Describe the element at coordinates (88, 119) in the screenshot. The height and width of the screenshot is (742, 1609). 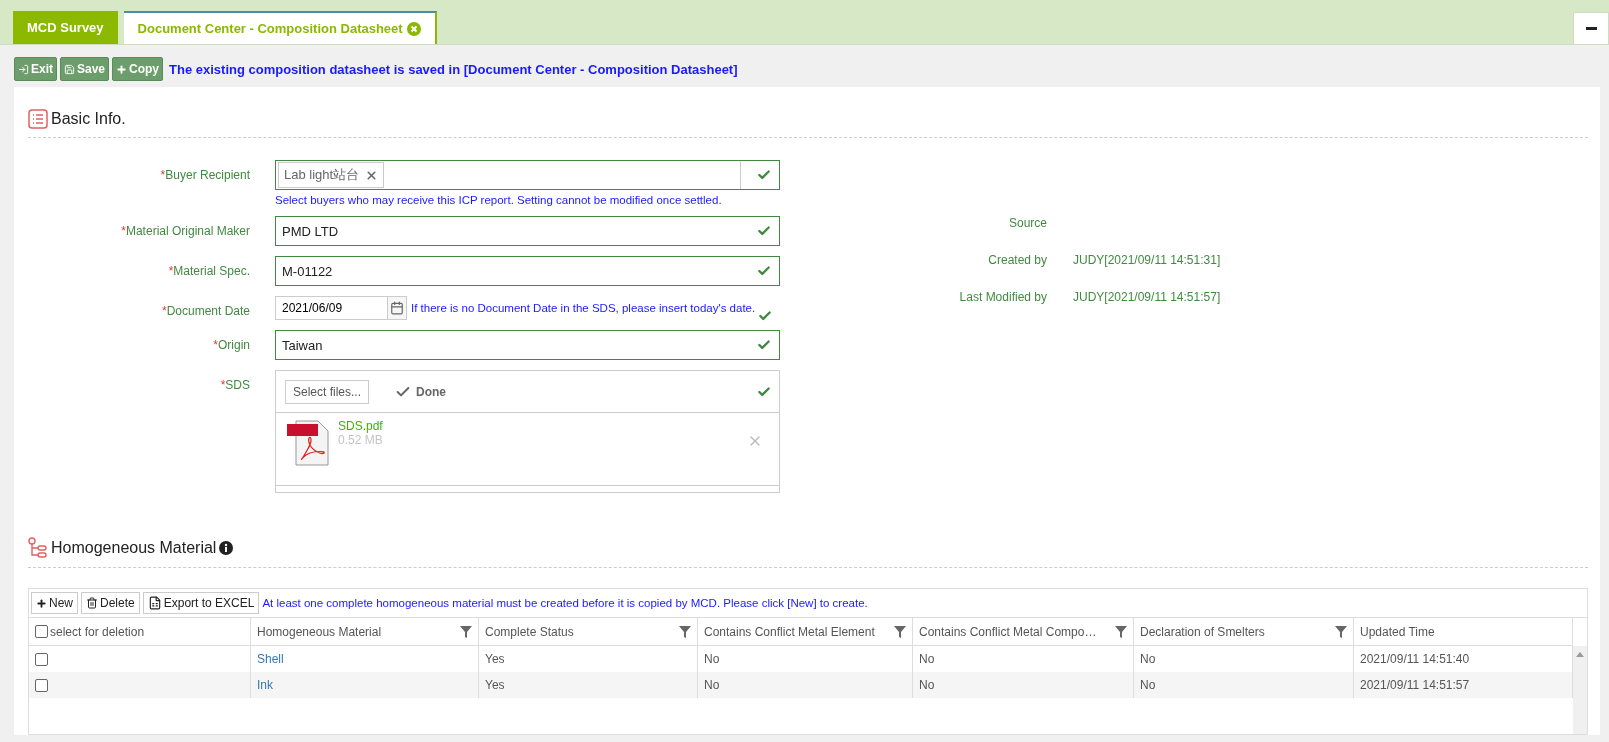
I see `section-title: Basic Info.` at that location.